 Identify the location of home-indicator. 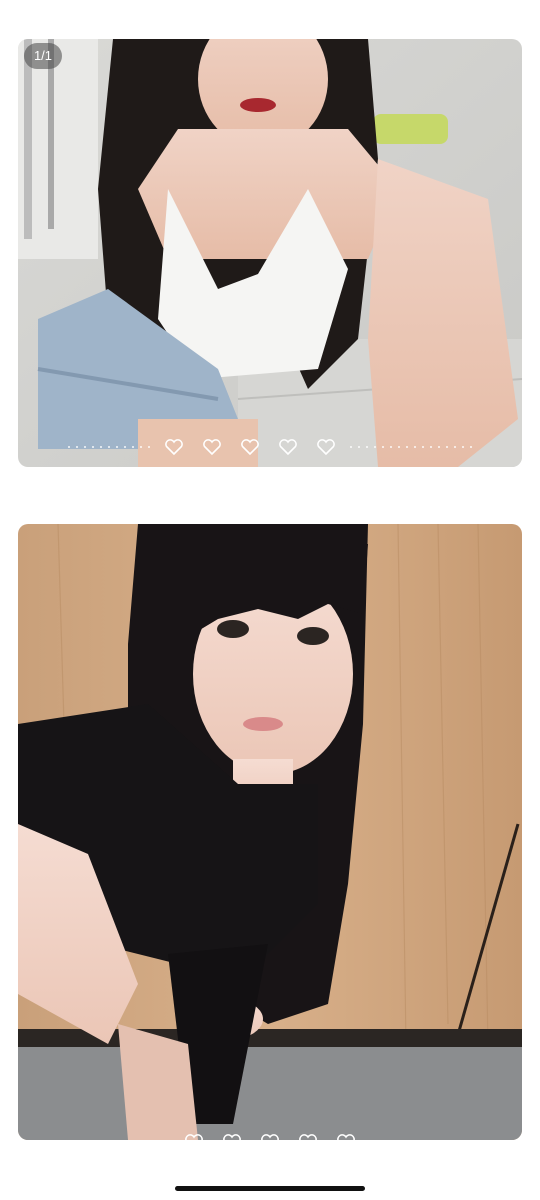
(270, 1188).